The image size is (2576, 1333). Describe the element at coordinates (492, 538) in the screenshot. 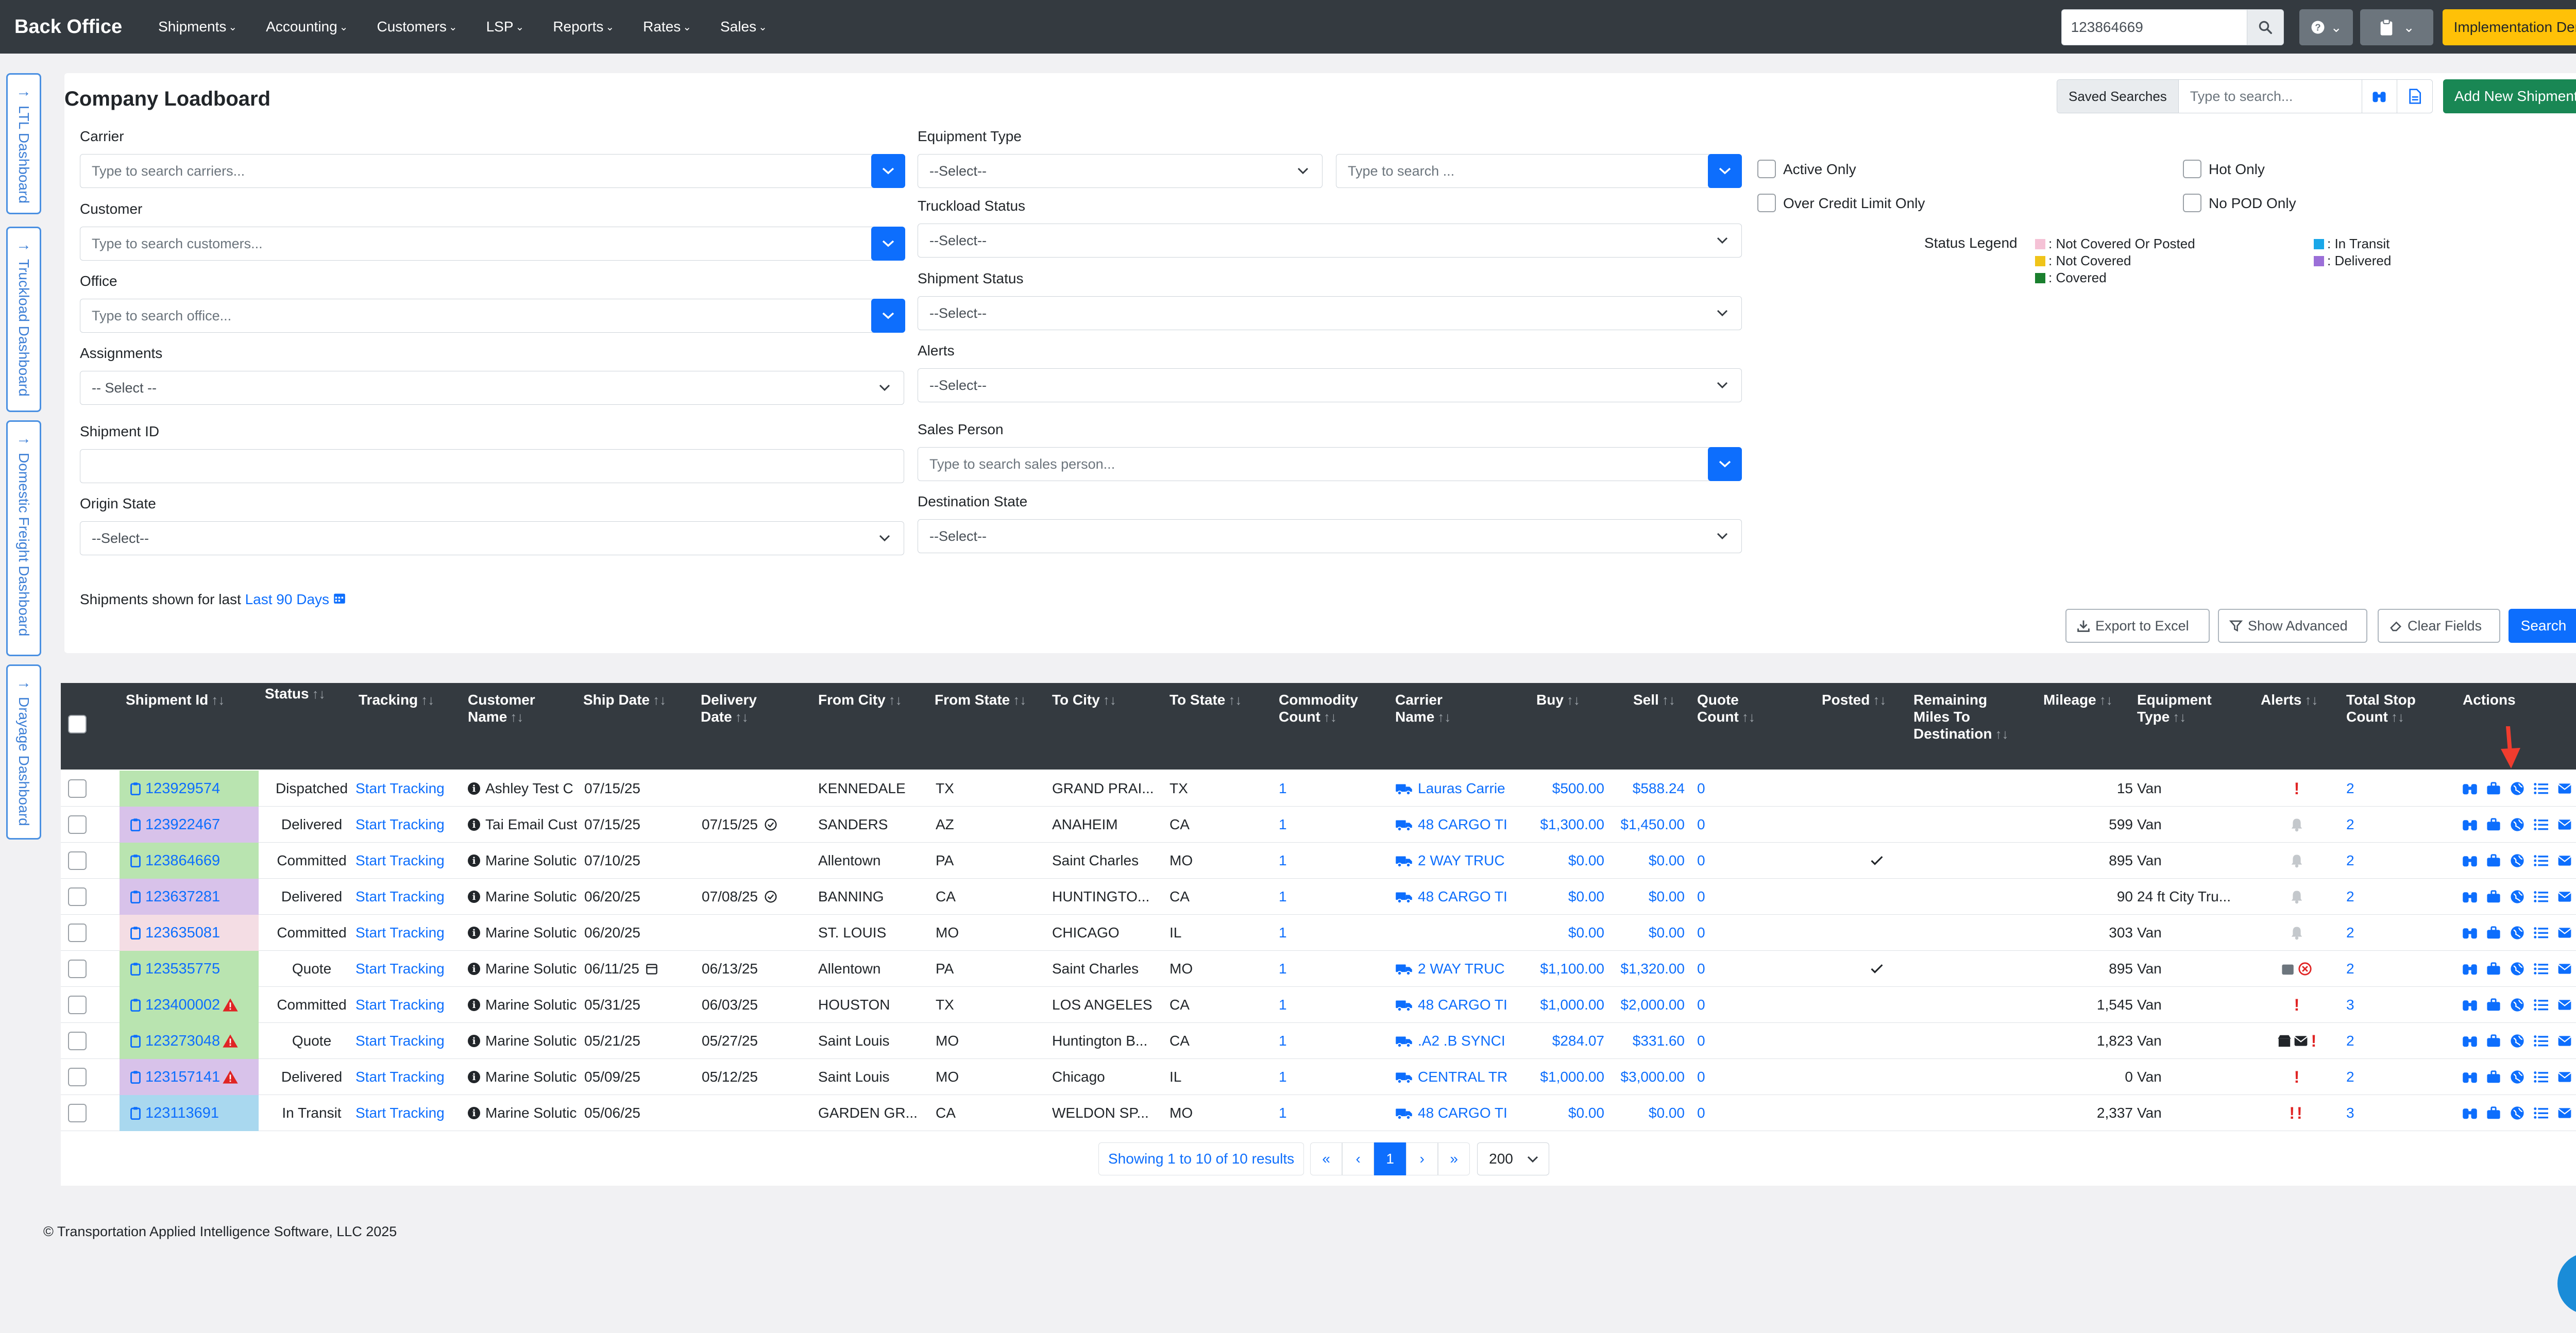

I see `origin-state-select: --Select--` at that location.